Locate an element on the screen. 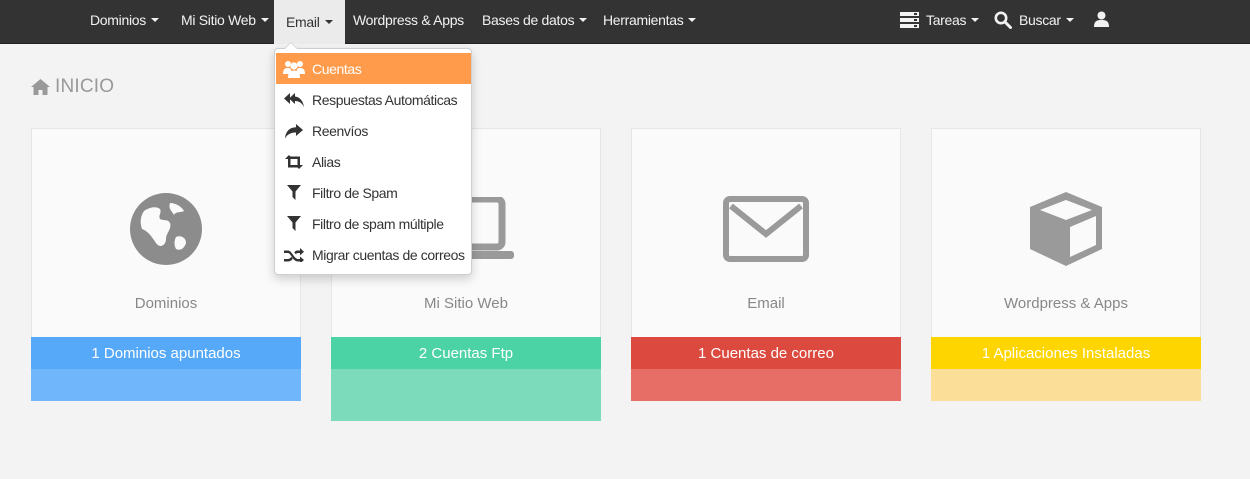 The height and width of the screenshot is (479, 1250). card-mi-sitio-web-label: Mi Sitio Web is located at coordinates (466, 303).